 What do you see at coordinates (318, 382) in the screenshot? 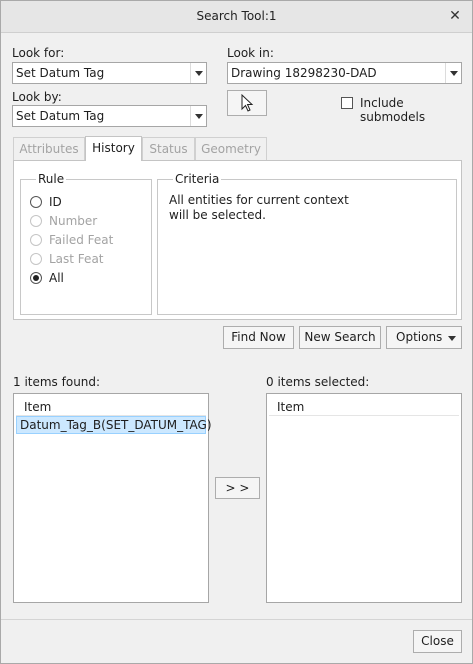
I see `items-selected-label: 0 items selected:` at bounding box center [318, 382].